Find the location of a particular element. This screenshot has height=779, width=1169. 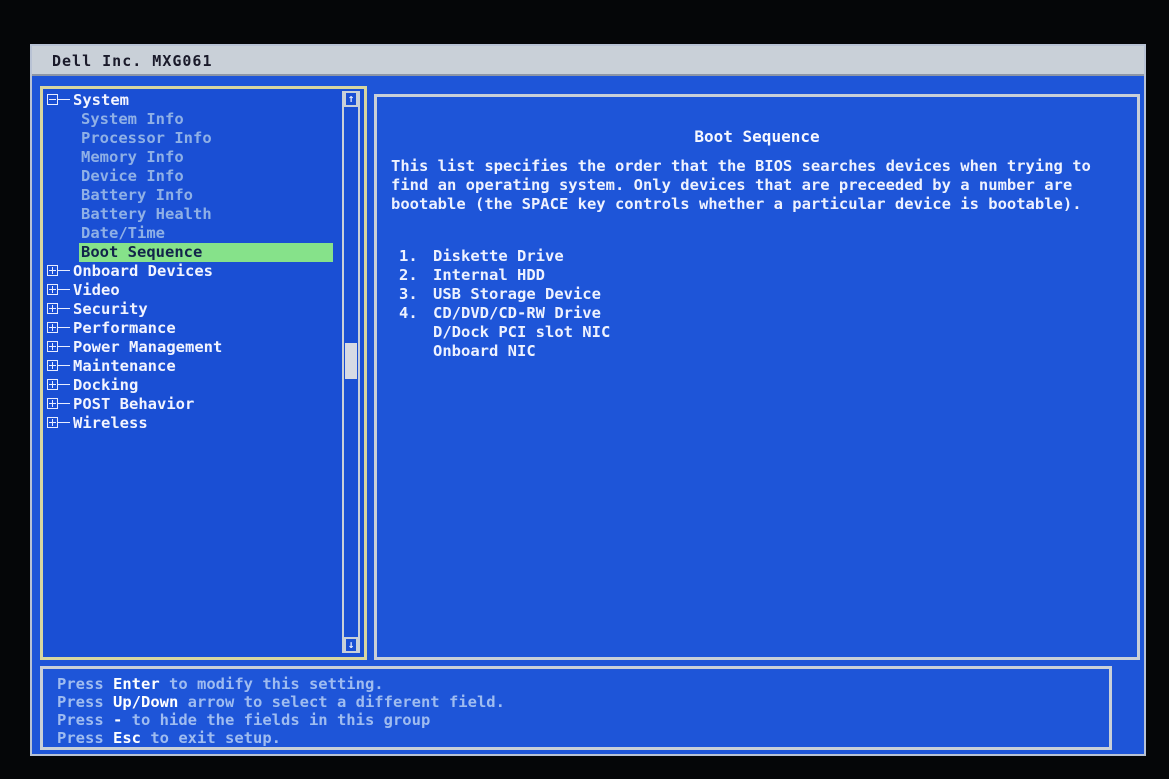

boot-device-number: 1. is located at coordinates (408, 256).